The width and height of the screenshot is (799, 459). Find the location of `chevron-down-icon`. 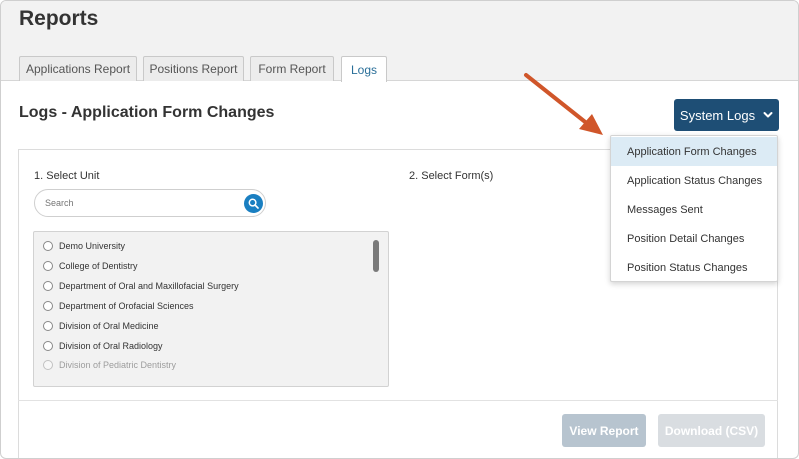

chevron-down-icon is located at coordinates (768, 115).